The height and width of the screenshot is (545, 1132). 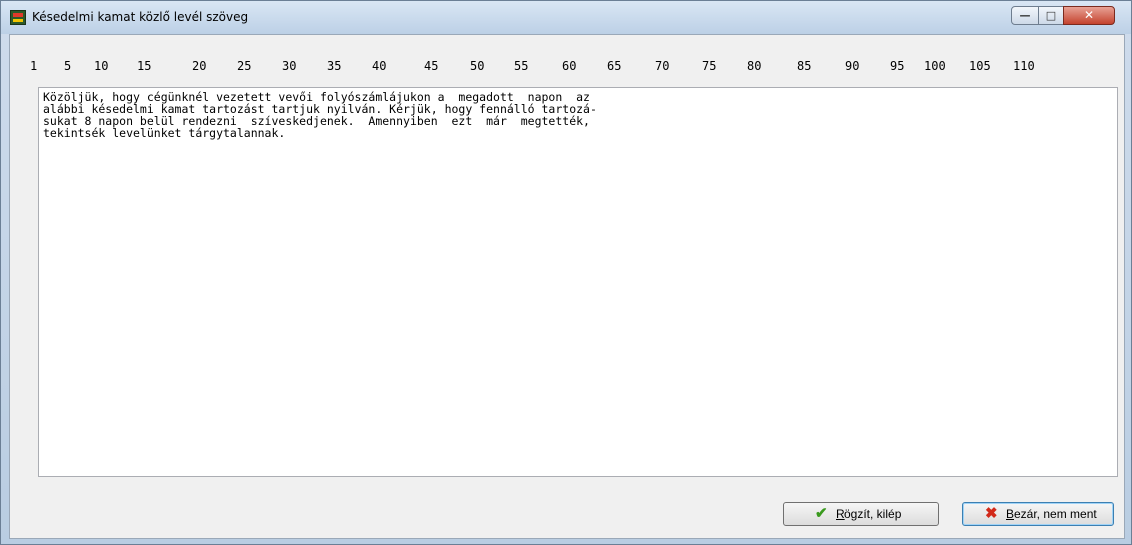 I want to click on ruler-mark: 1, so click(x=34, y=66).